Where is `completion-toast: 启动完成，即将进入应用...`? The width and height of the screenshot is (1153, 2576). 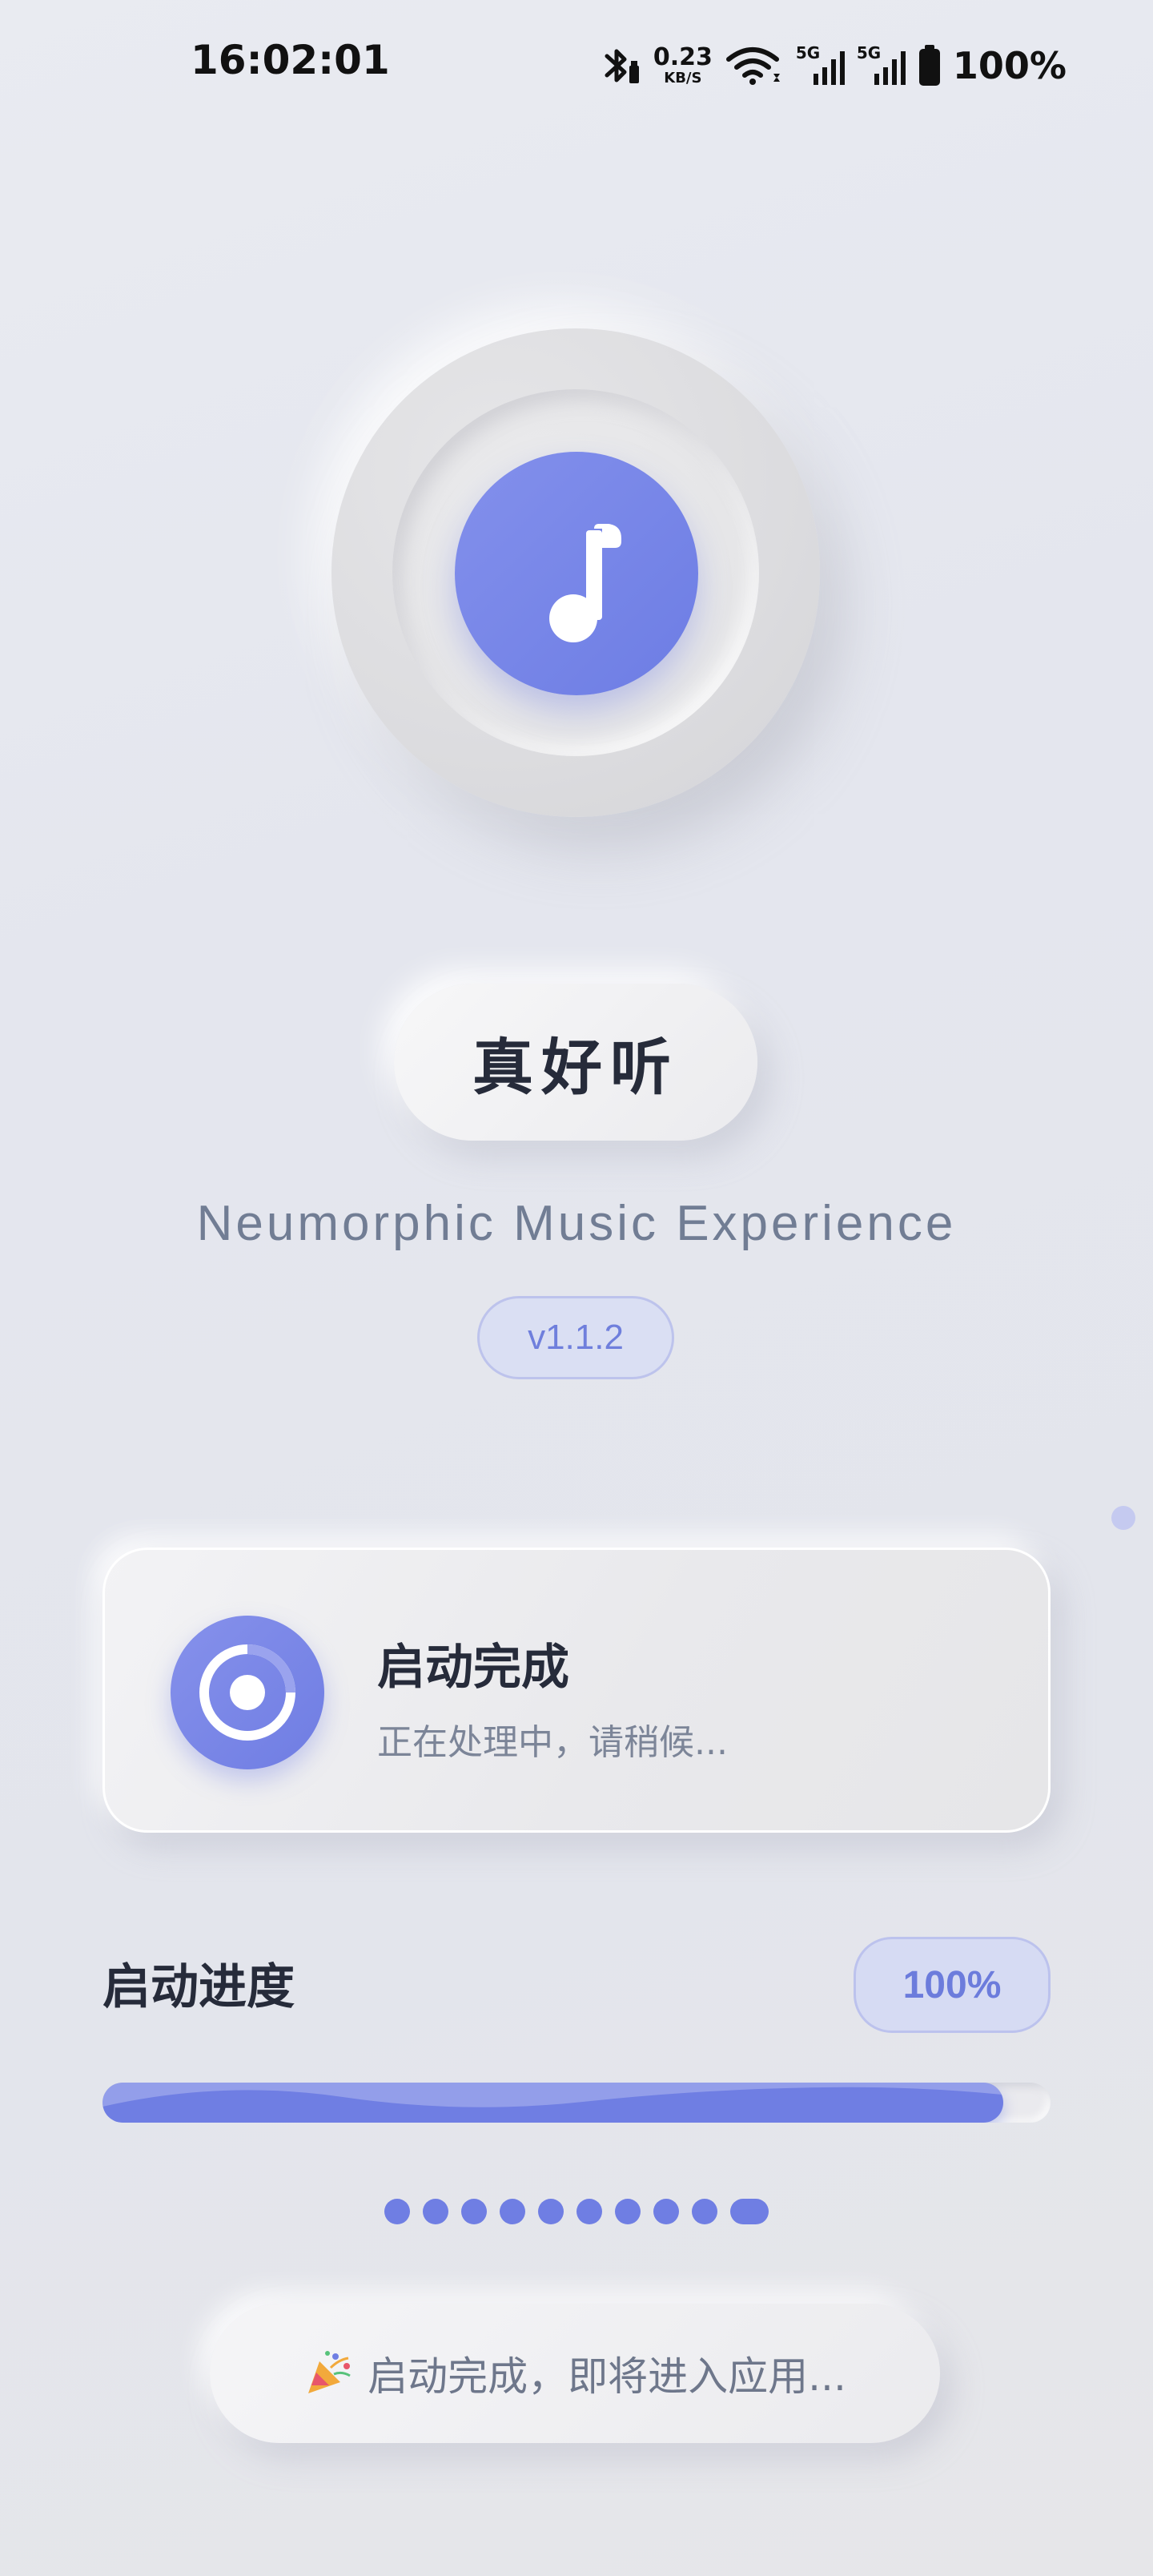 completion-toast: 启动完成，即将进入应用... is located at coordinates (575, 2374).